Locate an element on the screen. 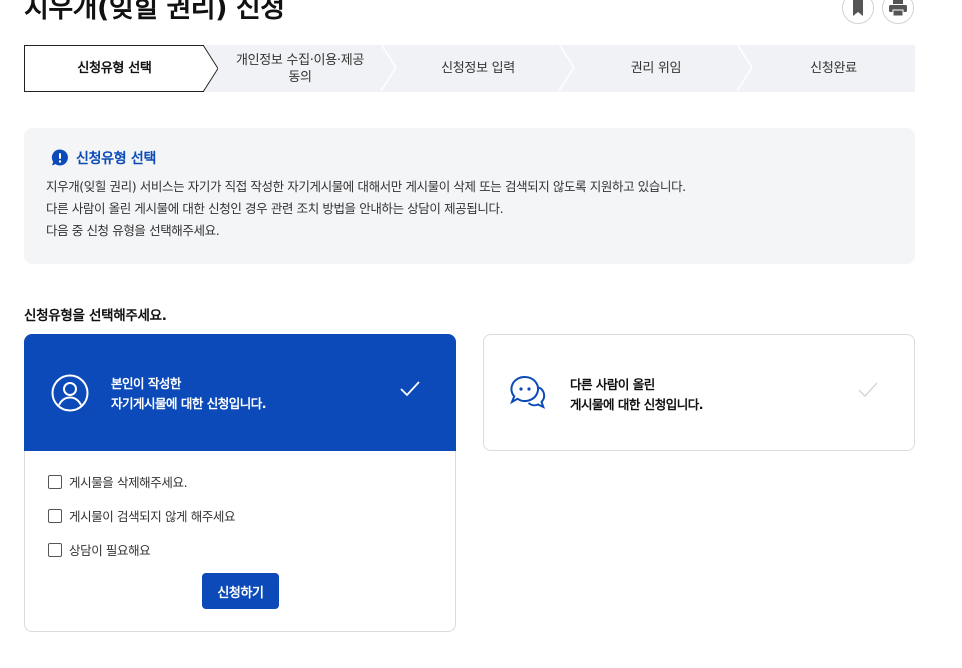 The width and height of the screenshot is (962, 668). step-consent: 개인정보 수집·이용·제공 동의 is located at coordinates (300, 68).